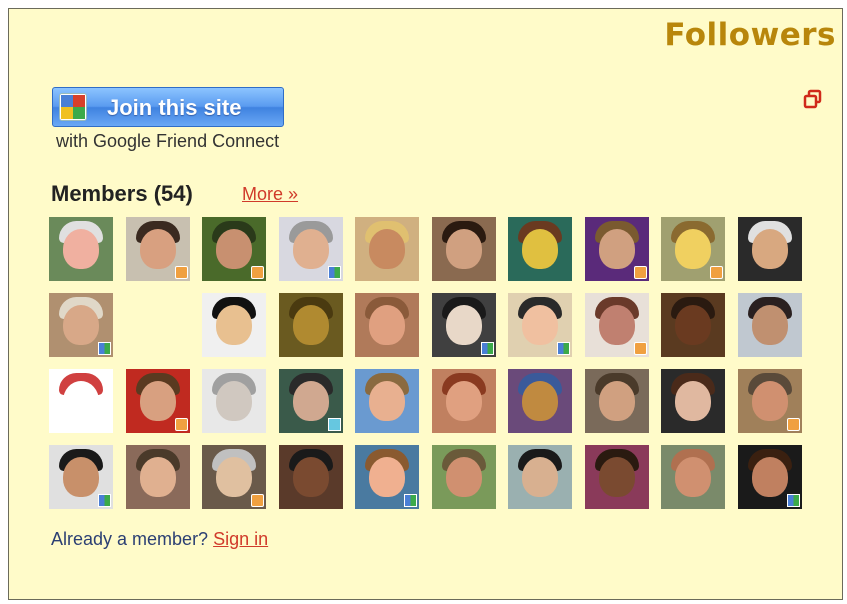 This screenshot has width=847, height=604. What do you see at coordinates (174, 107) in the screenshot?
I see `join-button-label: Join this site` at bounding box center [174, 107].